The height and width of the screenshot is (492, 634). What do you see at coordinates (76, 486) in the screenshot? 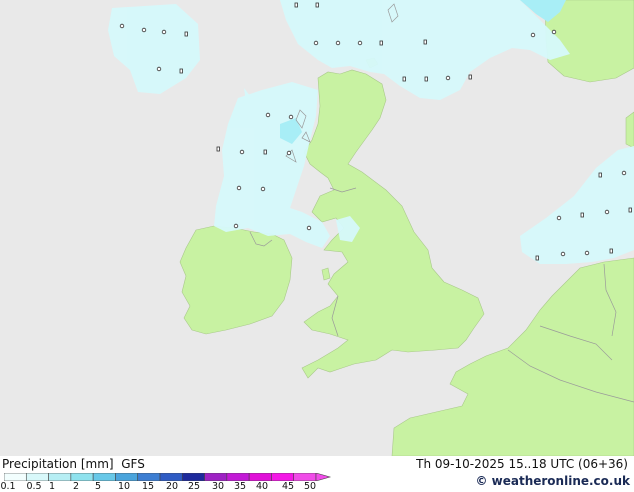
I see `color-scale-tick: 2` at bounding box center [76, 486].